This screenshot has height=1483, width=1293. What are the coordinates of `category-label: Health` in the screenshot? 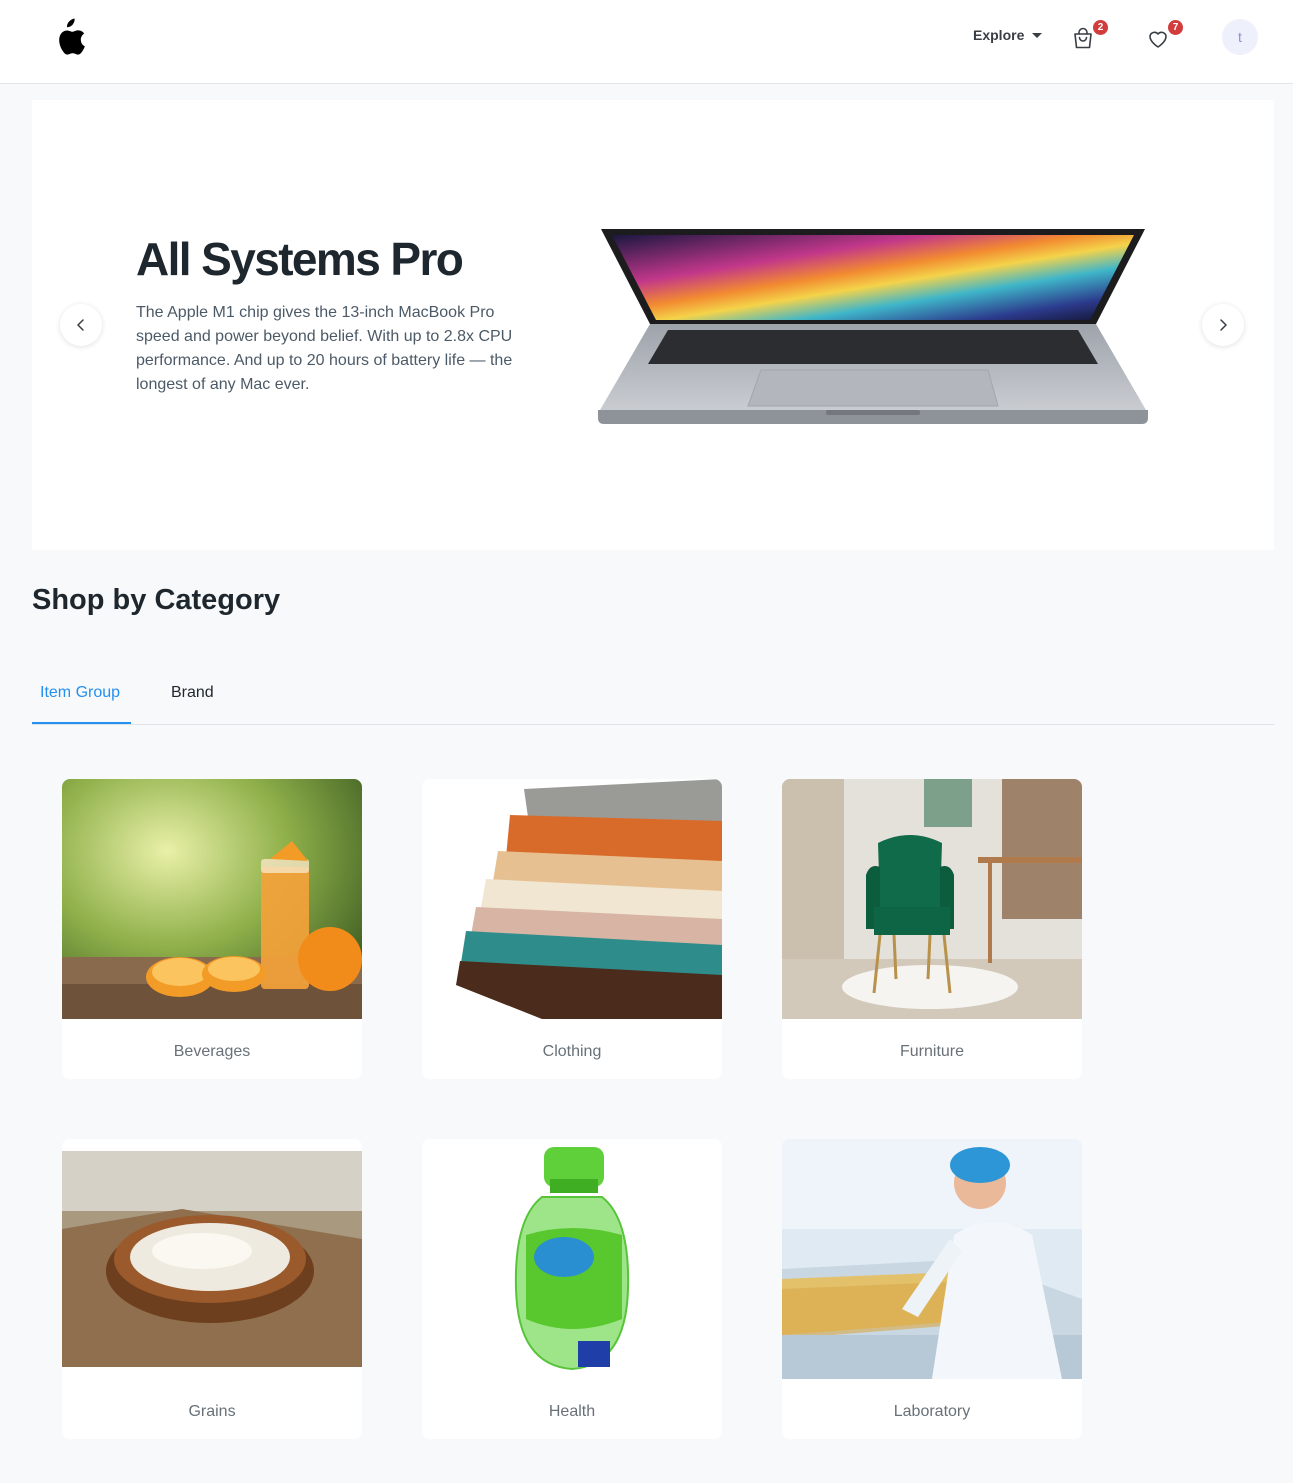 It's located at (572, 1411).